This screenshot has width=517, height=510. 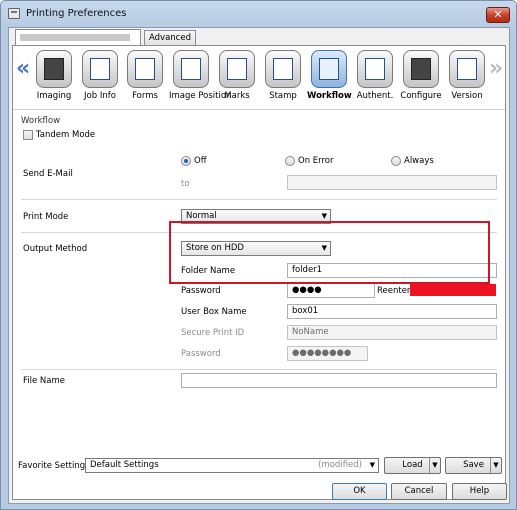 I want to click on tool-stamp: Stamp, so click(x=283, y=75).